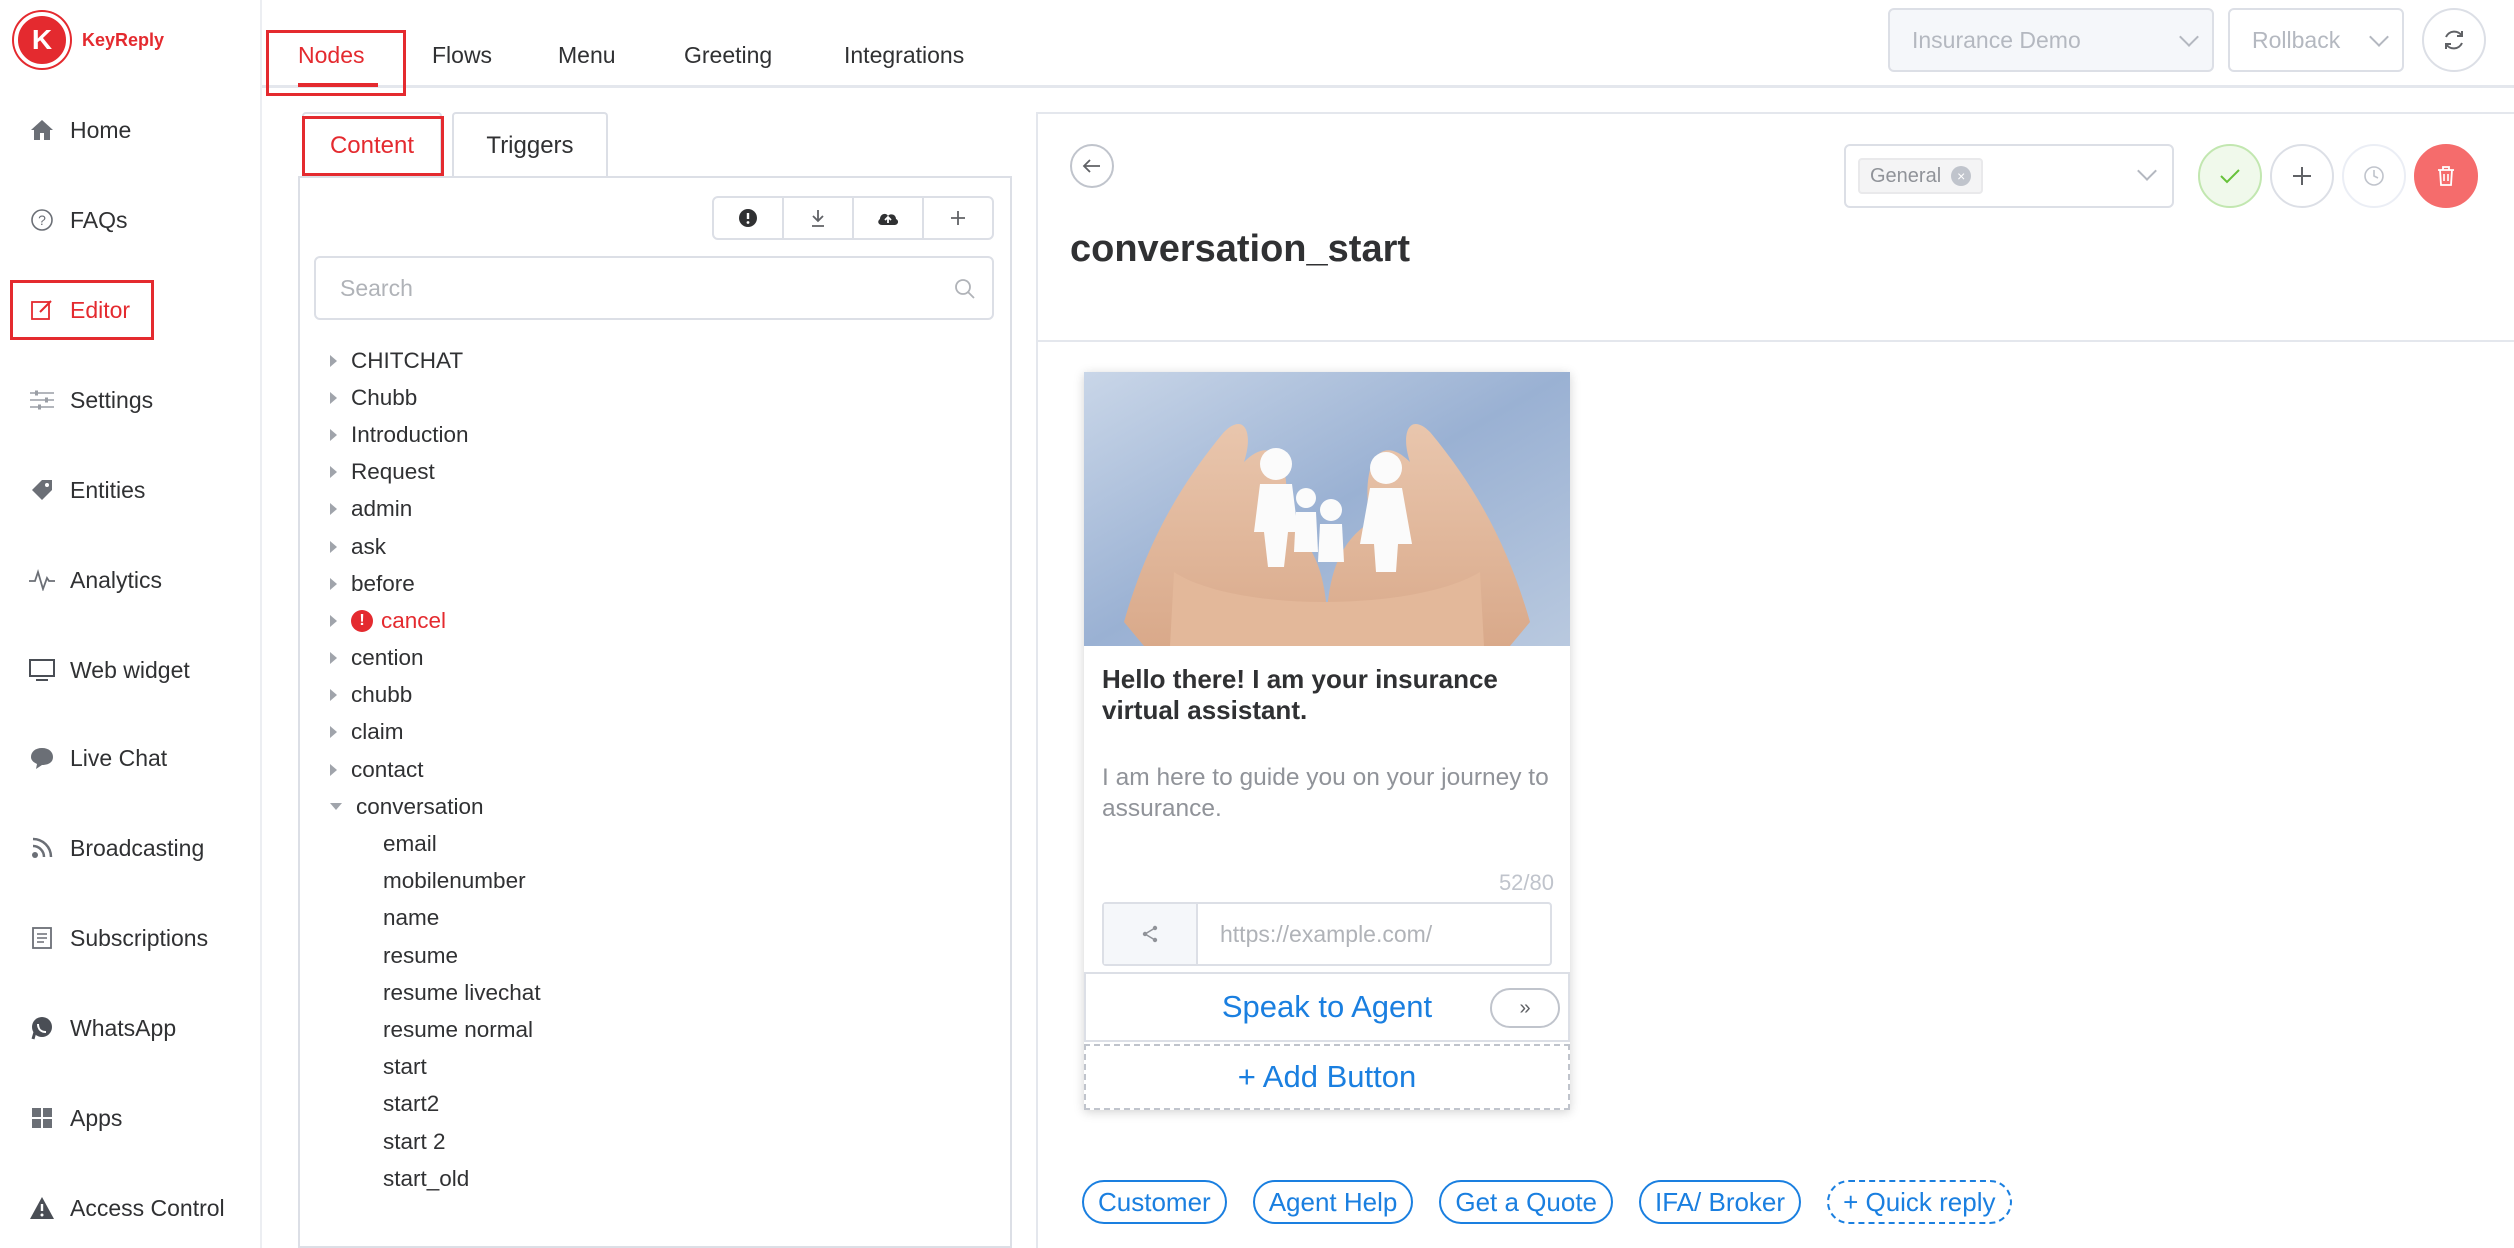 The width and height of the screenshot is (2514, 1248). What do you see at coordinates (1919, 1202) in the screenshot?
I see `add-quick-reply-button: + Quick reply` at bounding box center [1919, 1202].